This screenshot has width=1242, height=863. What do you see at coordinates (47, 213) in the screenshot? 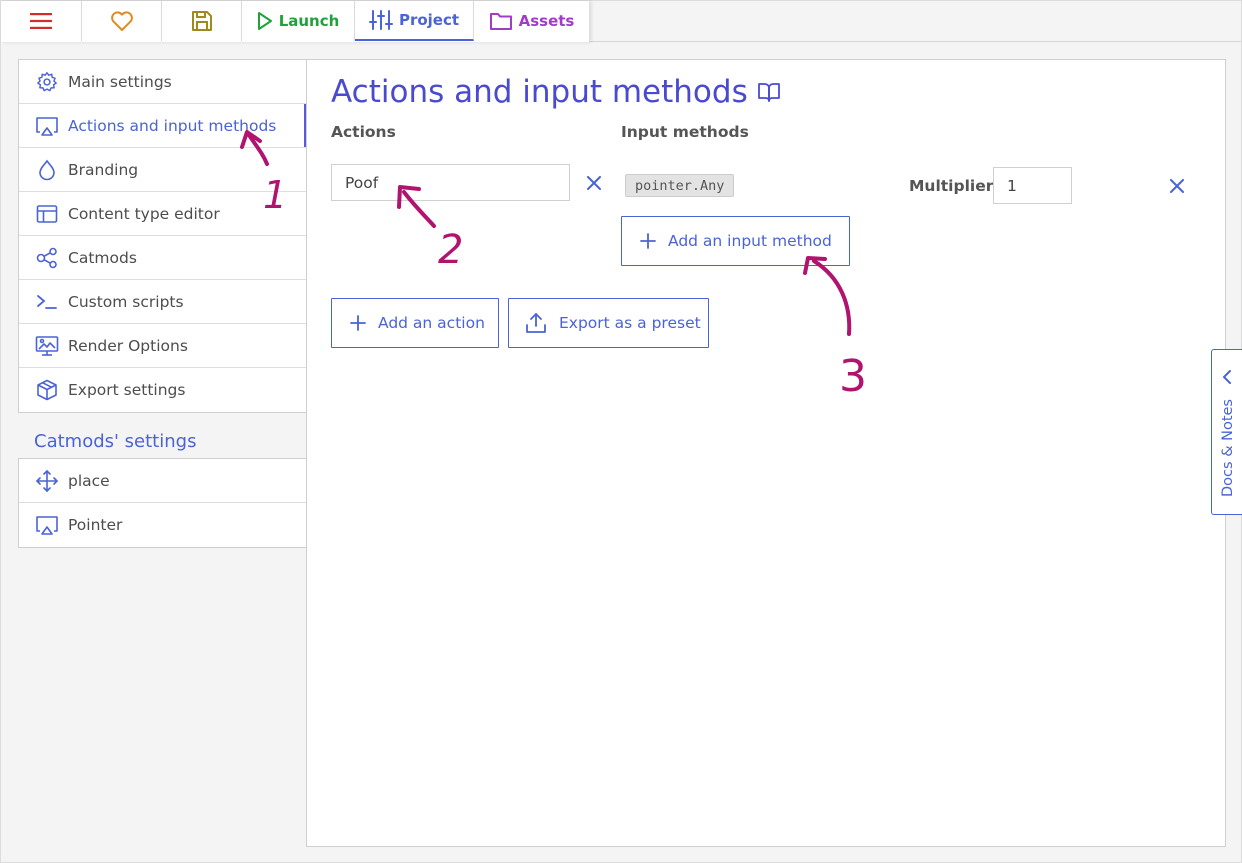
I see `layout-icon` at bounding box center [47, 213].